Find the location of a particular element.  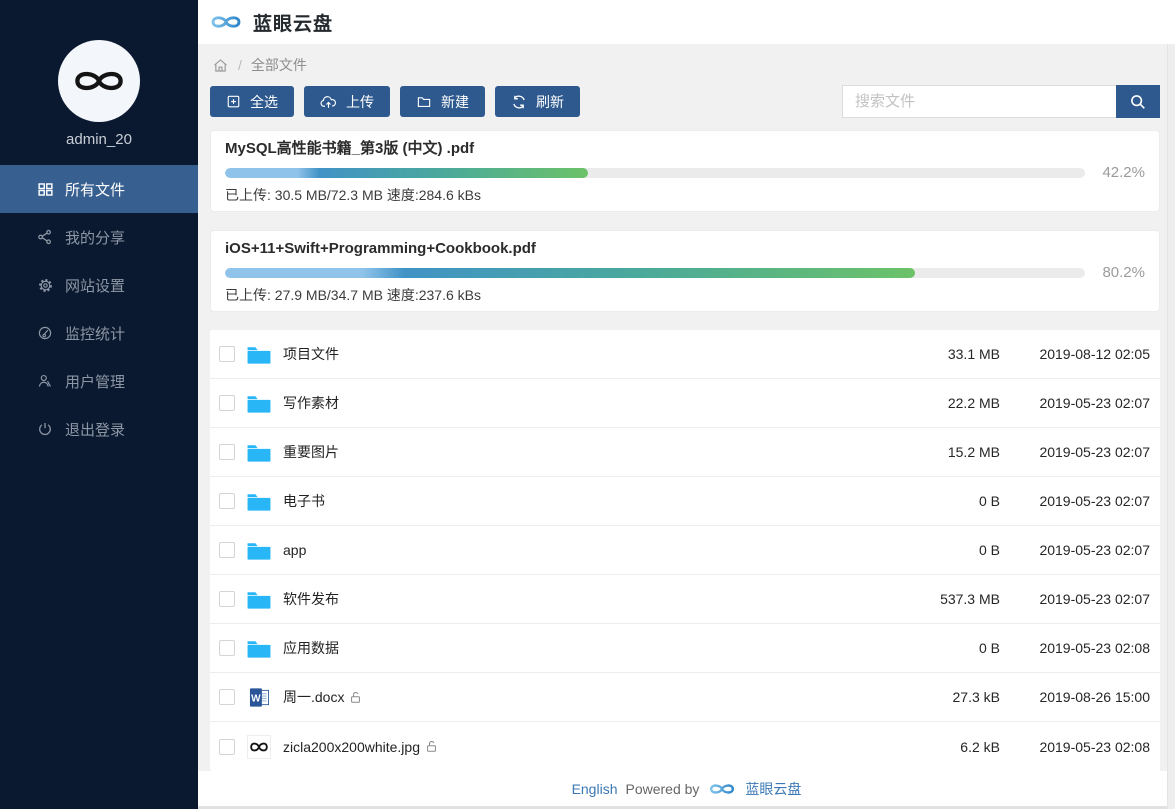

sidebar-item-label: 退出登录 is located at coordinates (95, 430).